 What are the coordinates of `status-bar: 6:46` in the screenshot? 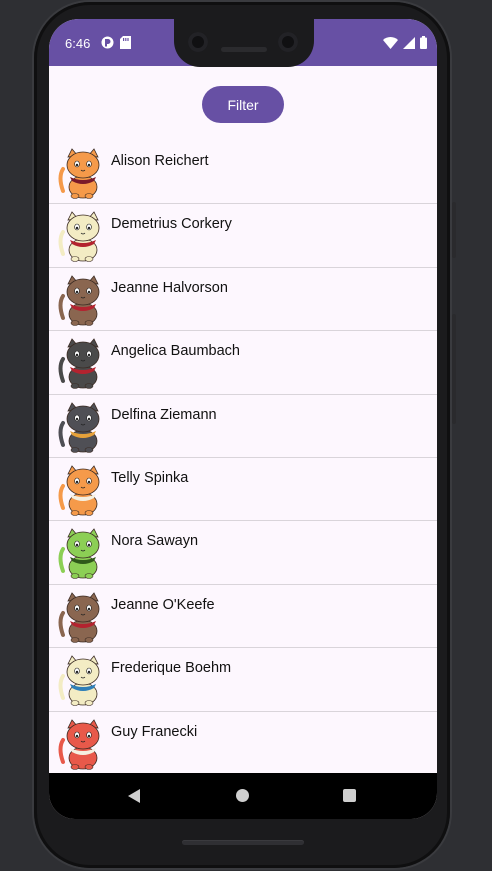 It's located at (243, 43).